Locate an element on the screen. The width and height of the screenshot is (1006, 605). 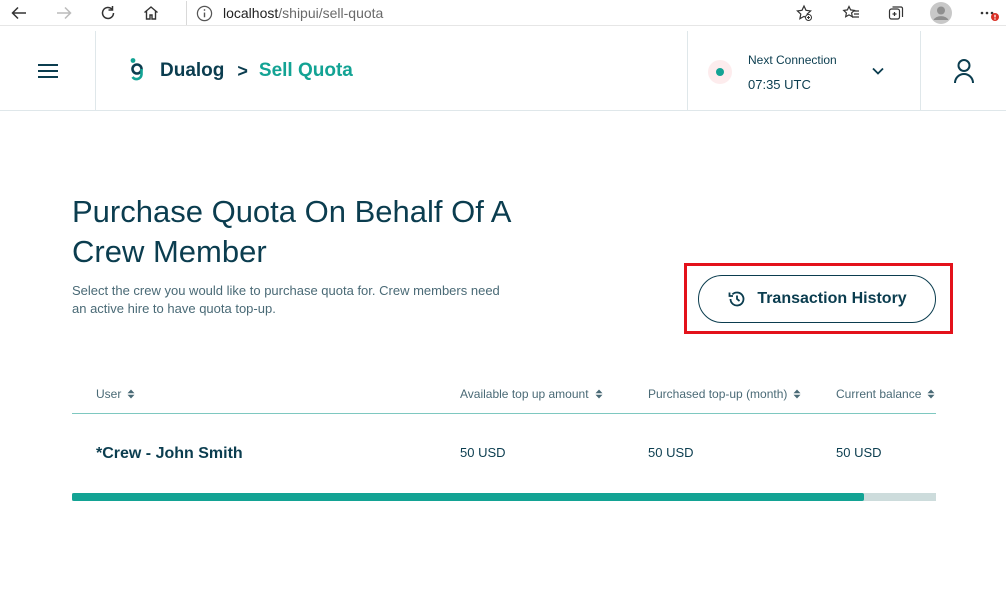
connection-label: Next Connection is located at coordinates (792, 60).